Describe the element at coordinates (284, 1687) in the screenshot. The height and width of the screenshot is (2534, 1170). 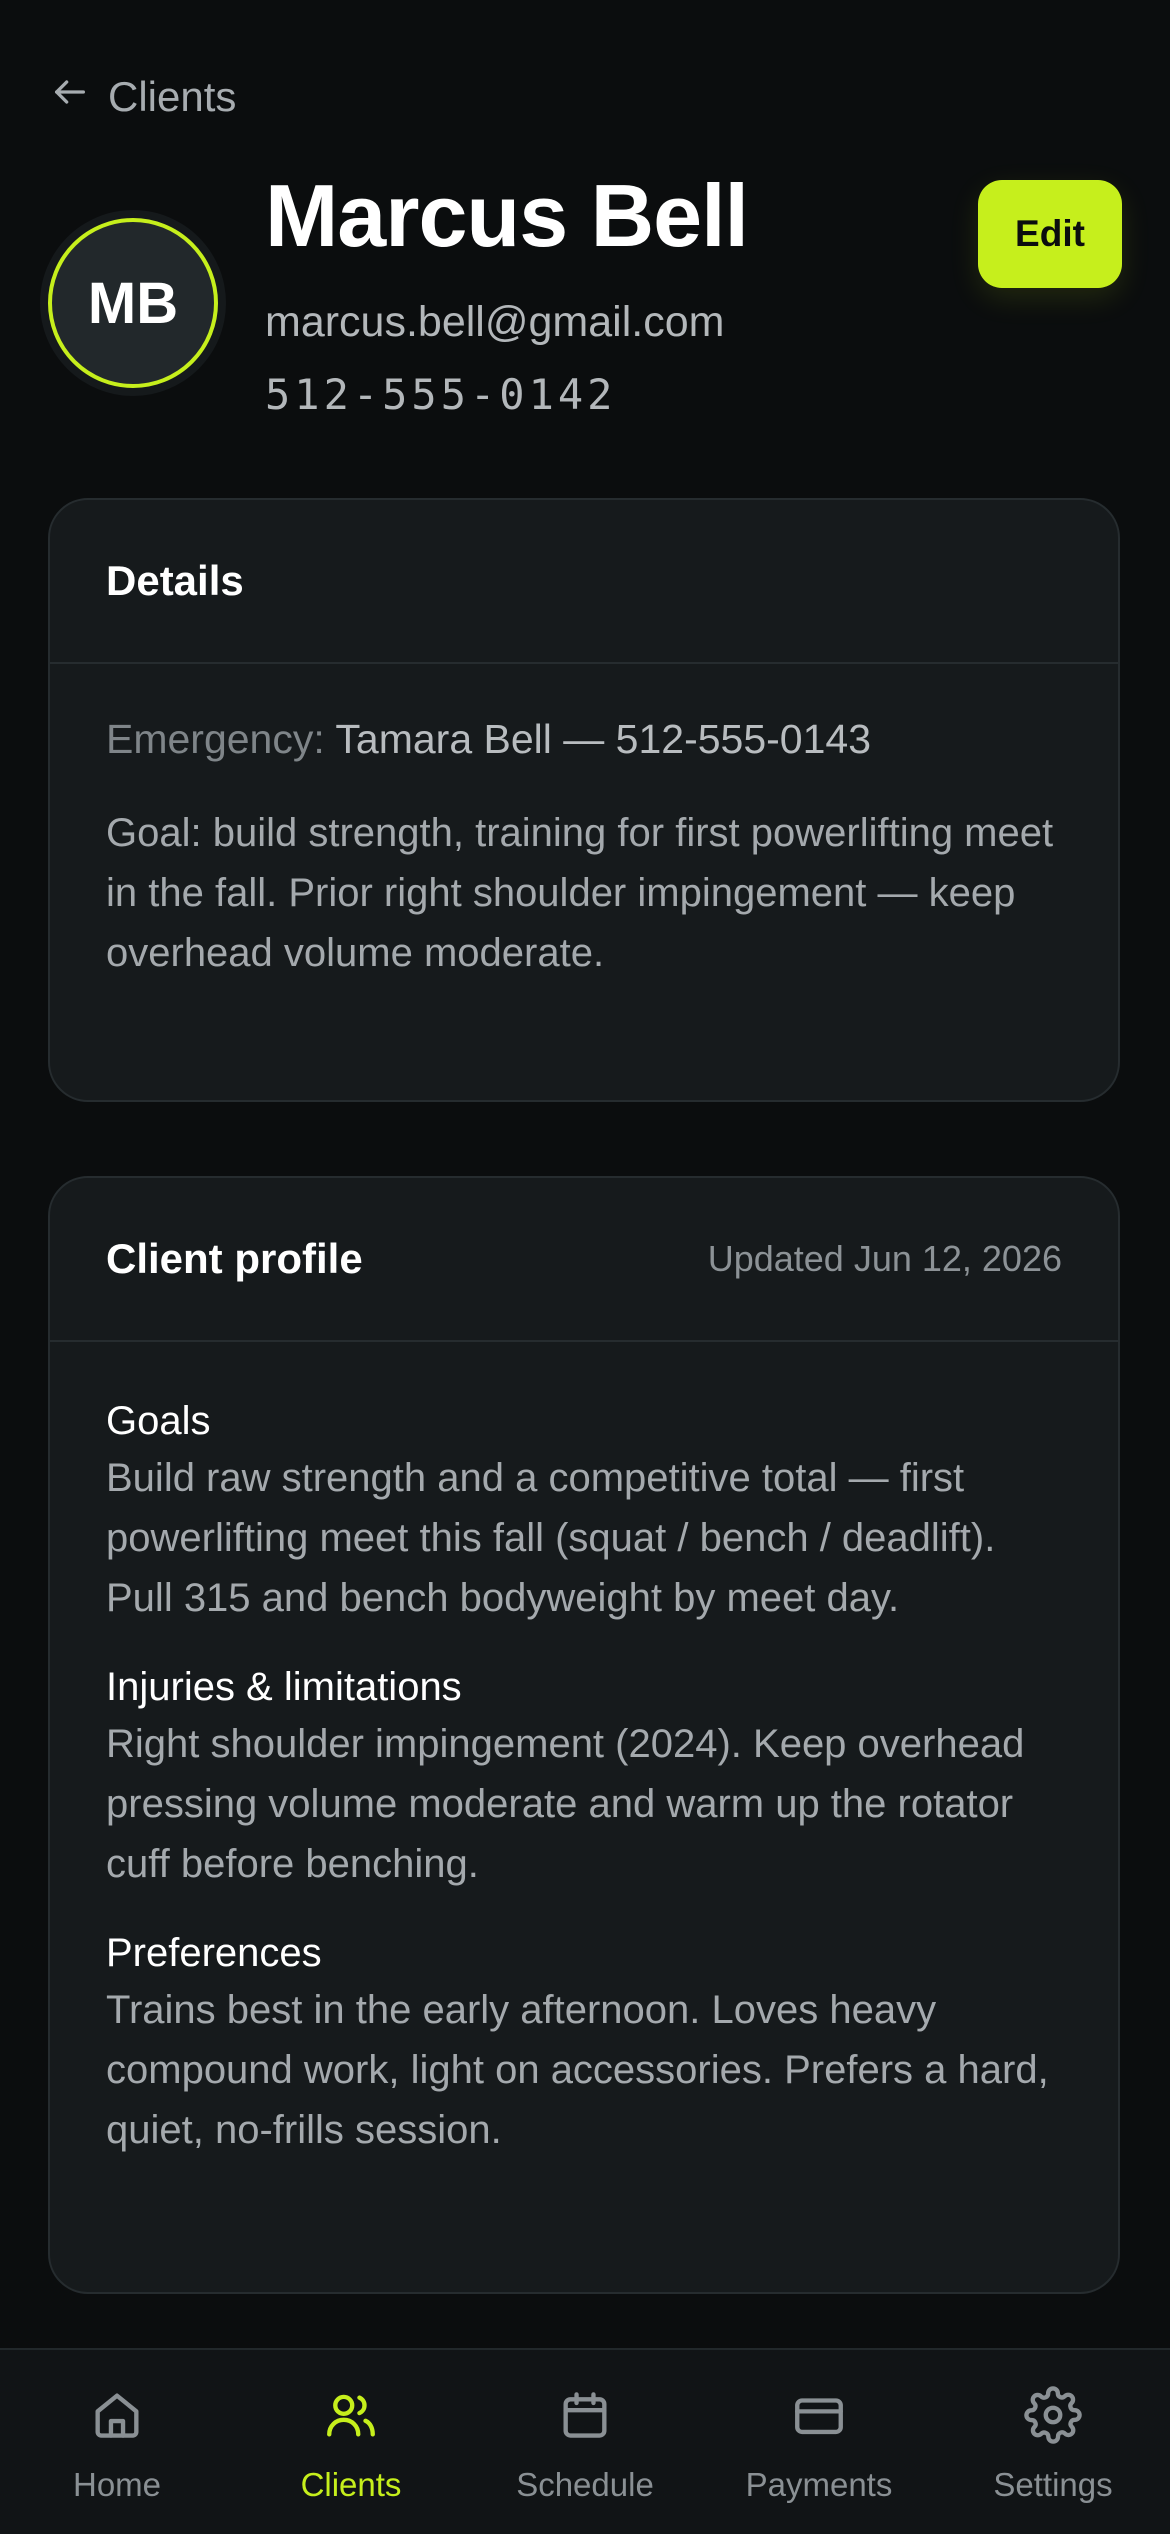
I see `section-title: Injuries & limitations` at that location.